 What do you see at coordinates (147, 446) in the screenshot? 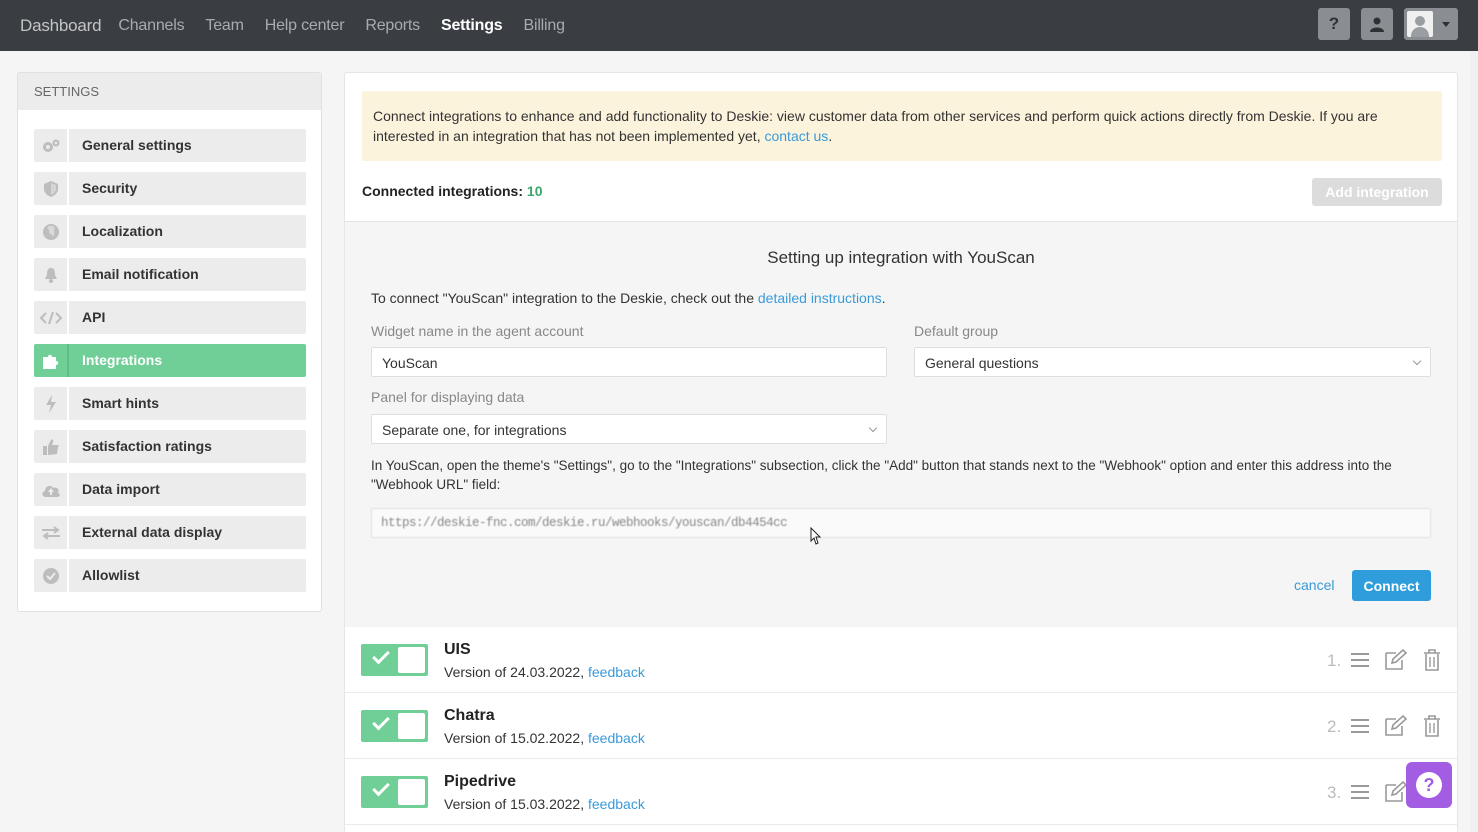
I see `sidebar-item-label: Satisfaction ratings` at bounding box center [147, 446].